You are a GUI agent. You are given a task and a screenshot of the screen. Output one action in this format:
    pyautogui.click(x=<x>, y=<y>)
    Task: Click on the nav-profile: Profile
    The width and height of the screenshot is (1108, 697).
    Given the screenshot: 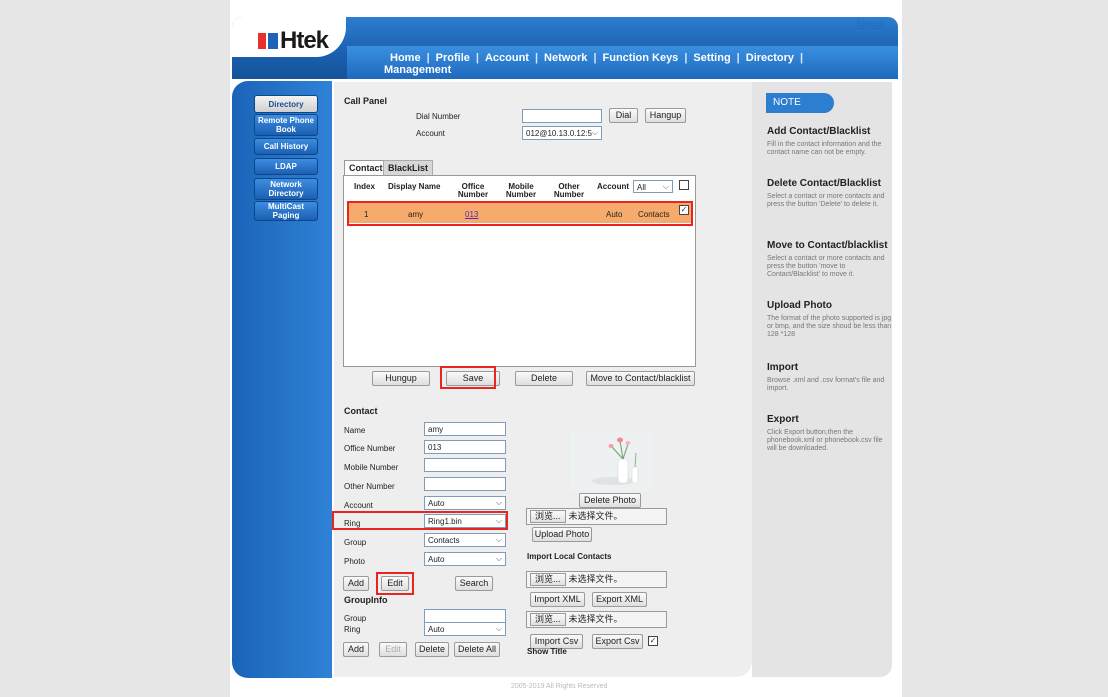 What is the action you would take?
    pyautogui.click(x=453, y=58)
    